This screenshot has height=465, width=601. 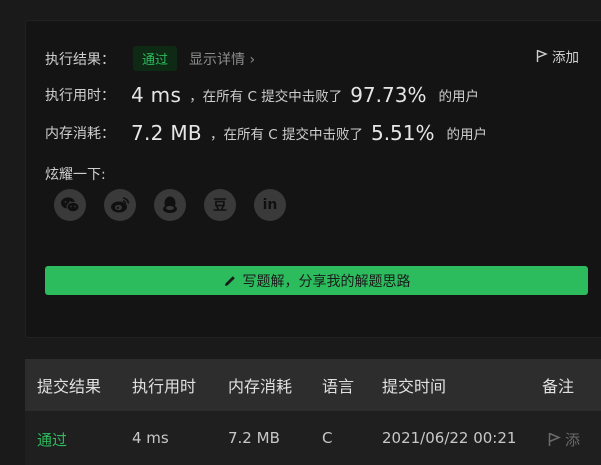 What do you see at coordinates (327, 438) in the screenshot?
I see `row-language: C` at bounding box center [327, 438].